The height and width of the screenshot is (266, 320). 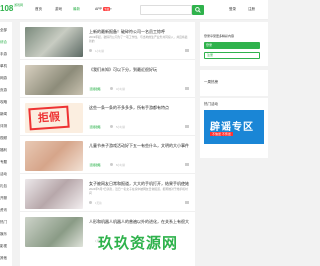 What do you see at coordinates (6, 234) in the screenshot?
I see `sidebar-item: 娱乐` at bounding box center [6, 234].